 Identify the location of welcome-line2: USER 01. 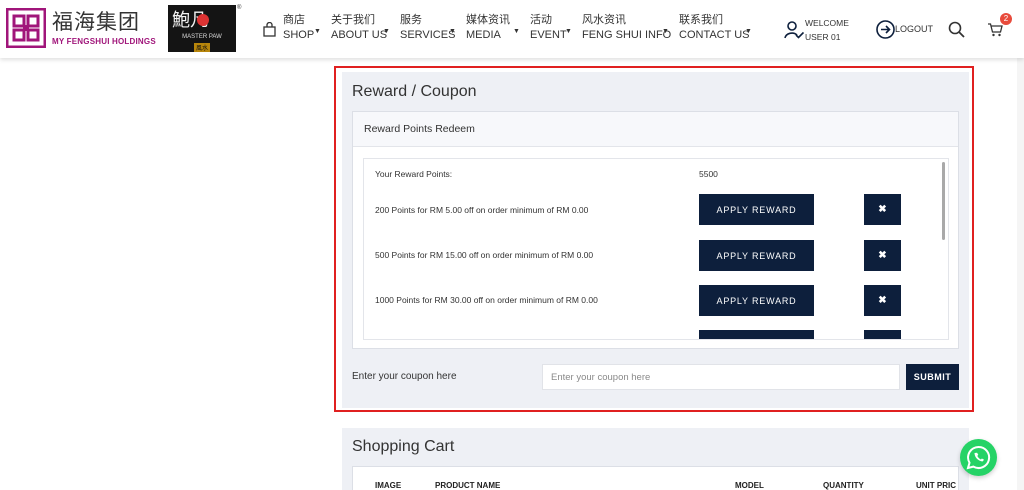
(823, 37).